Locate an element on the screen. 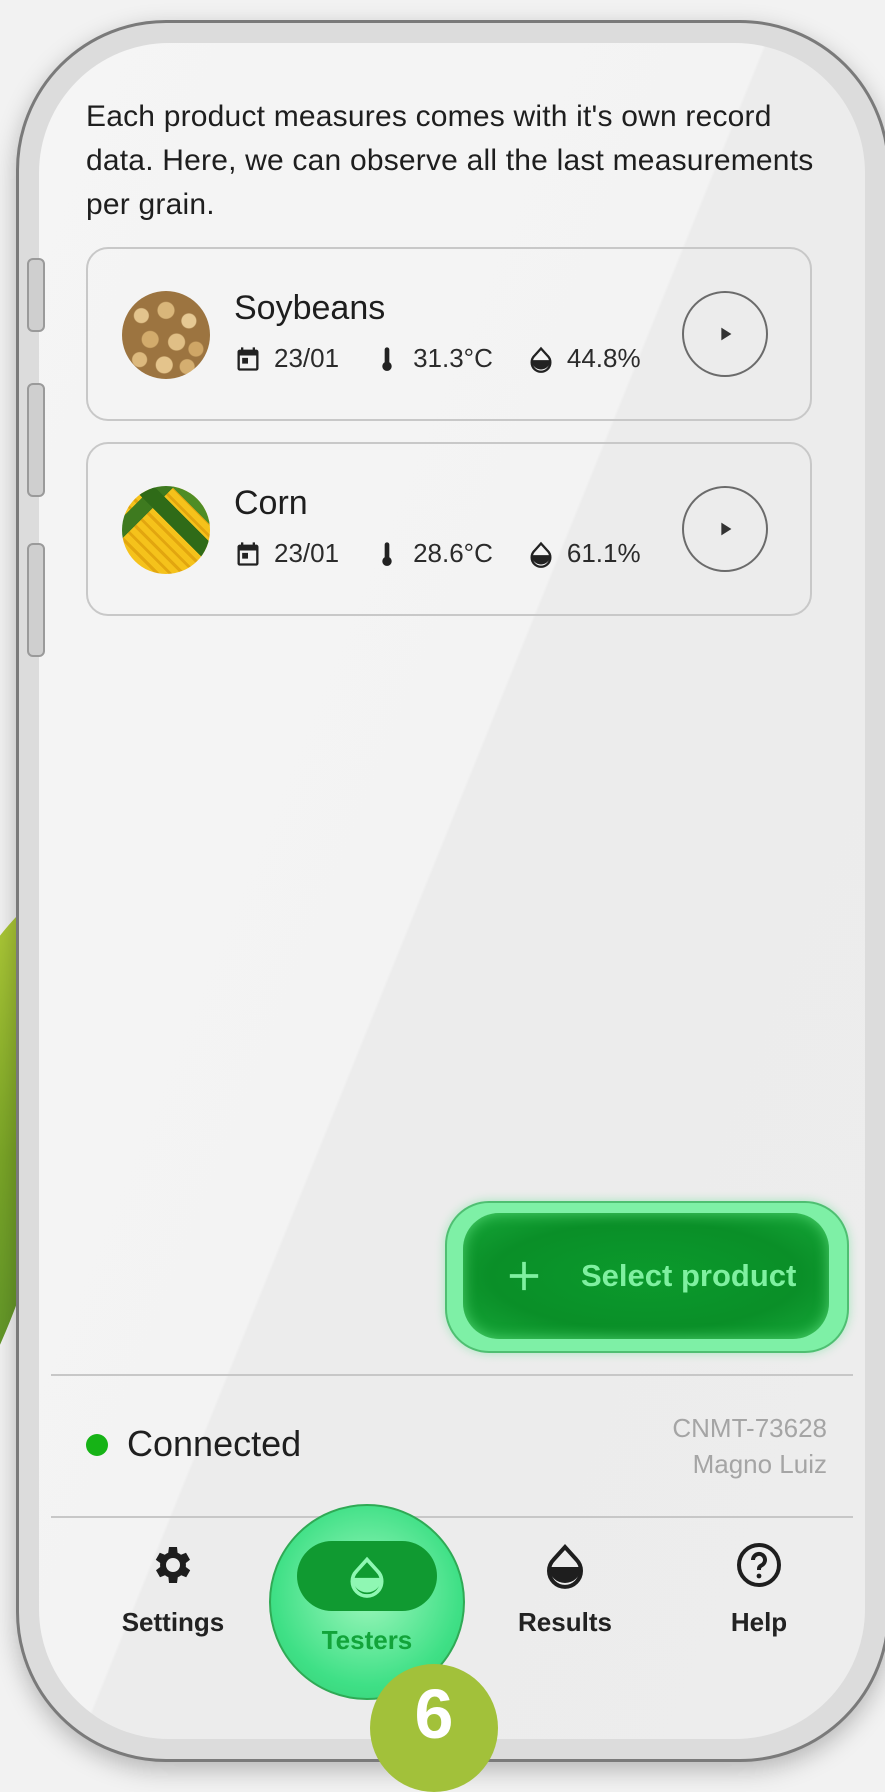 Image resolution: width=885 pixels, height=1792 pixels. step-badge: 6 is located at coordinates (434, 1728).